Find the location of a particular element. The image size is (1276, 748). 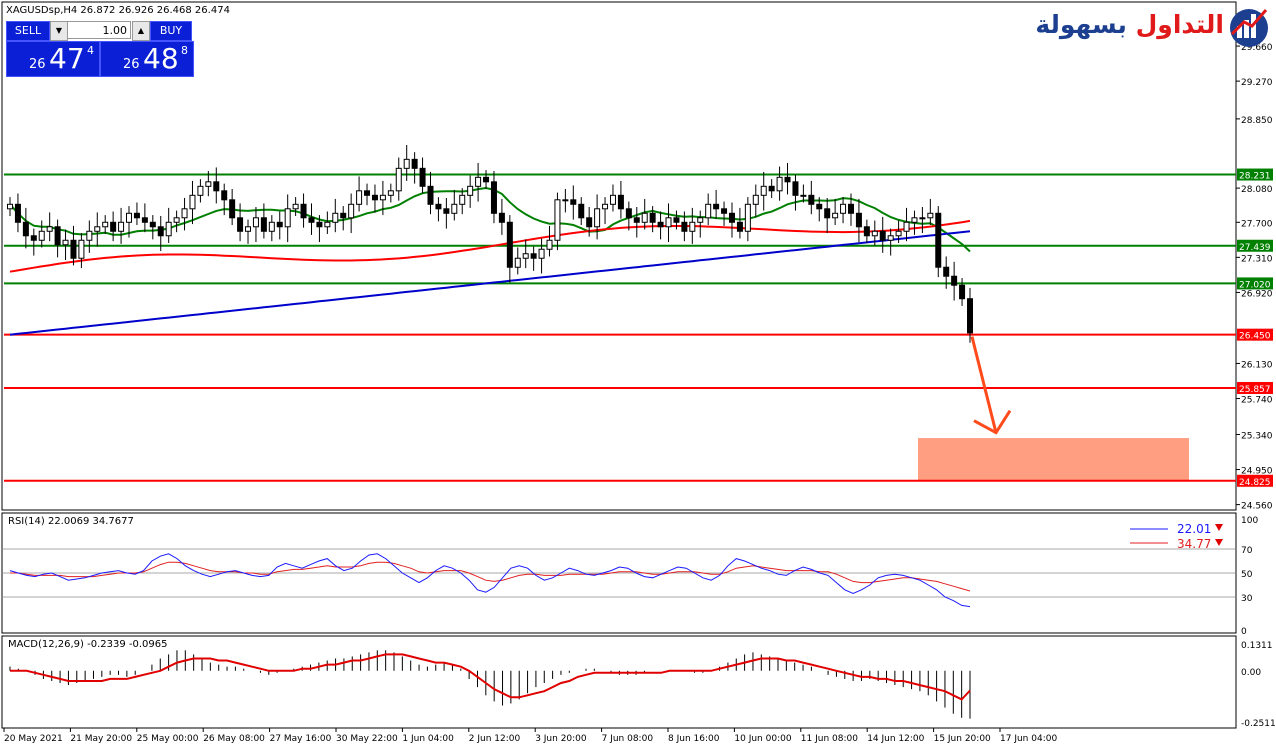

signal-legend-value: 34.77 is located at coordinates (1194, 544).